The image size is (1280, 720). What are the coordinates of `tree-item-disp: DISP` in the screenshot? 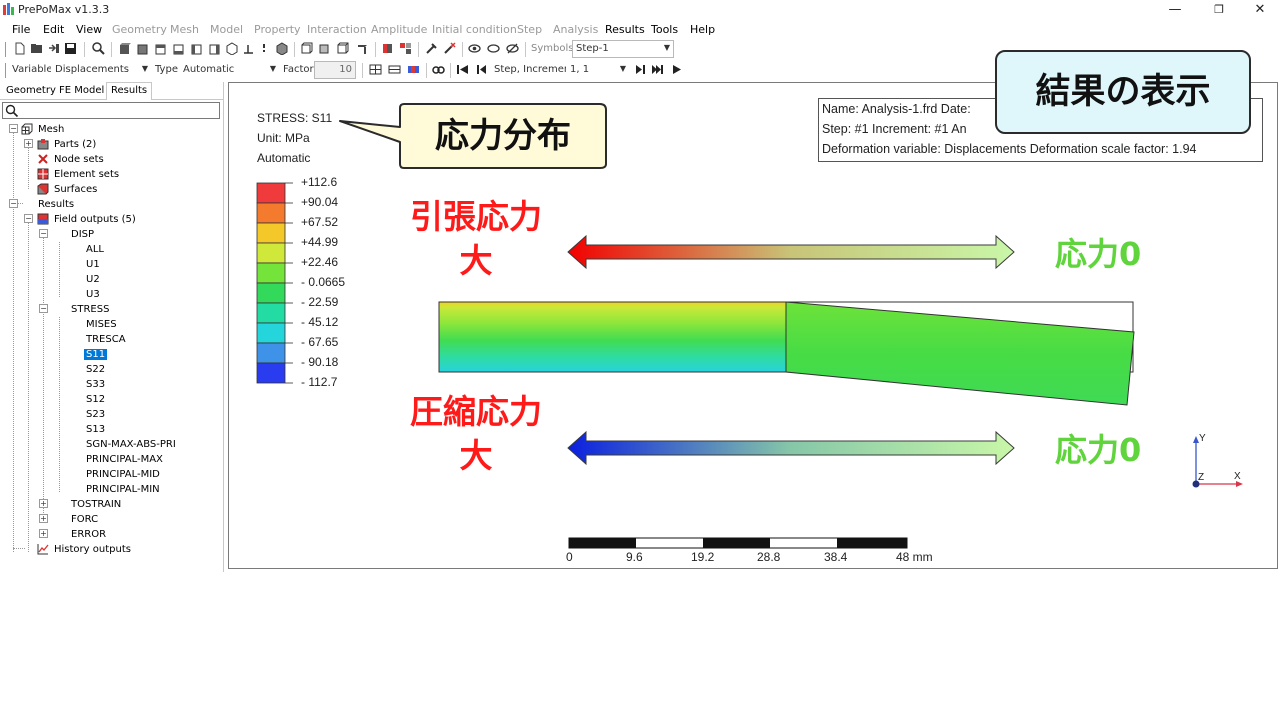 It's located at (82, 234).